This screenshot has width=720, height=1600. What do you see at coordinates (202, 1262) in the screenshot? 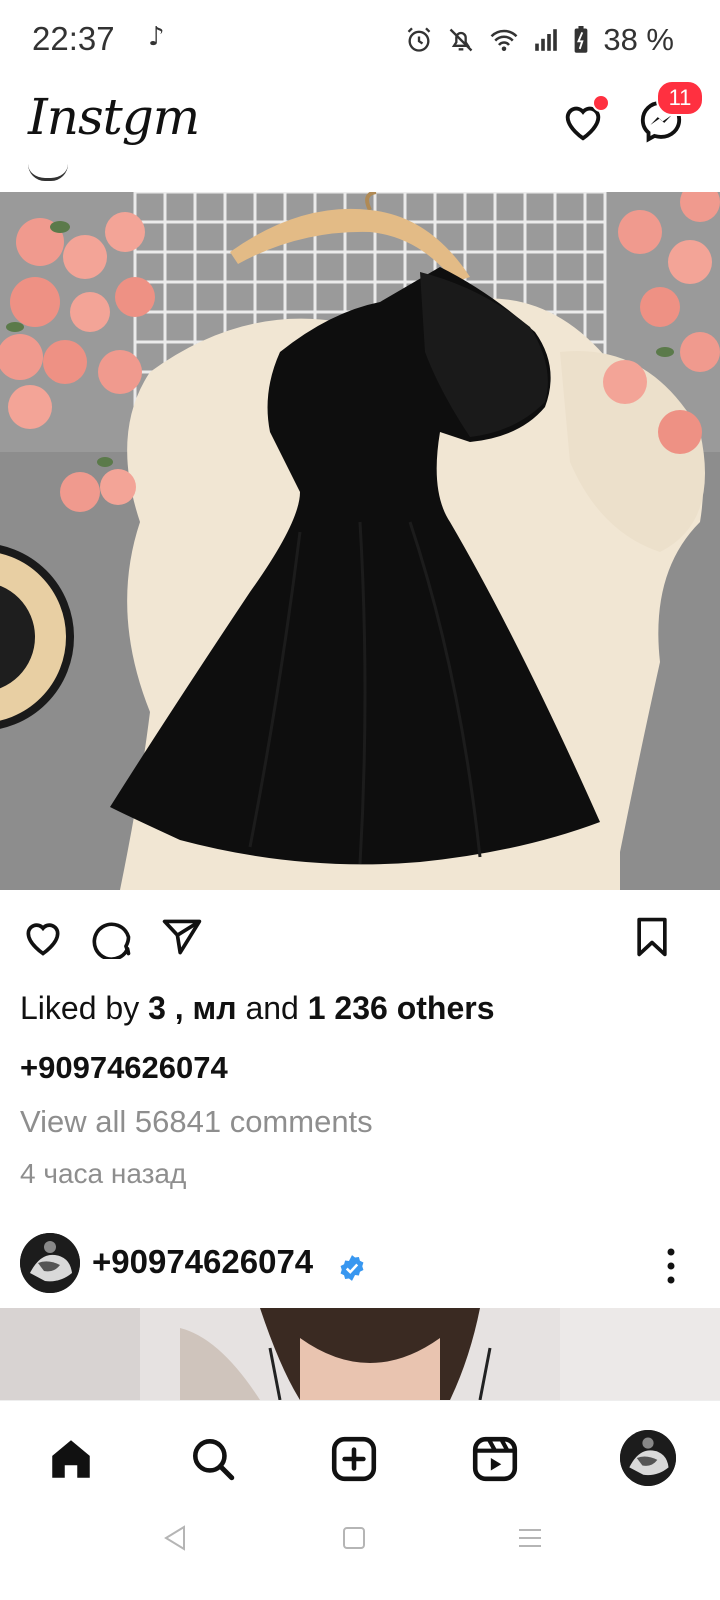
I see `next-post-username: +90974626074` at bounding box center [202, 1262].